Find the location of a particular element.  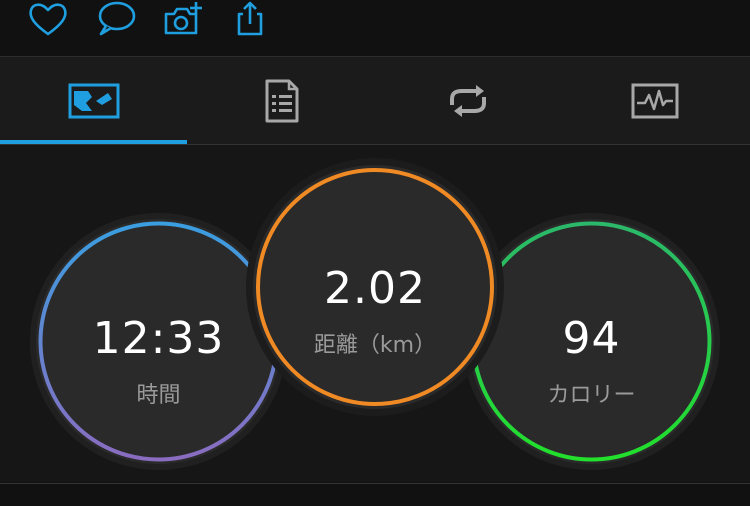

camera-add-icon is located at coordinates (184, 20).